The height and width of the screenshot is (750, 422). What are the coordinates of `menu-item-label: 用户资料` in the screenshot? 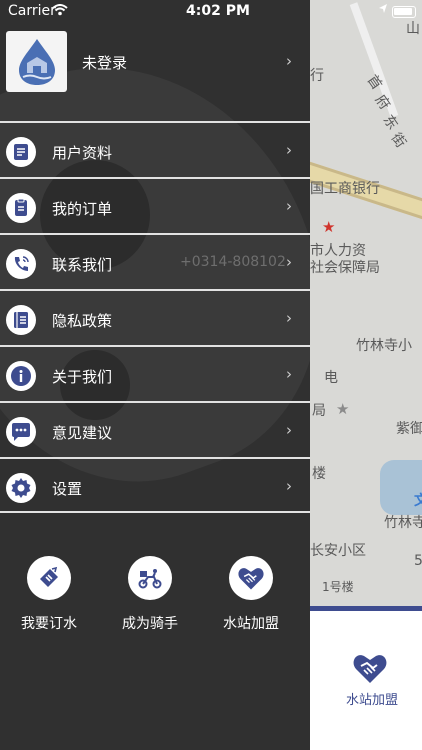 It's located at (82, 153).